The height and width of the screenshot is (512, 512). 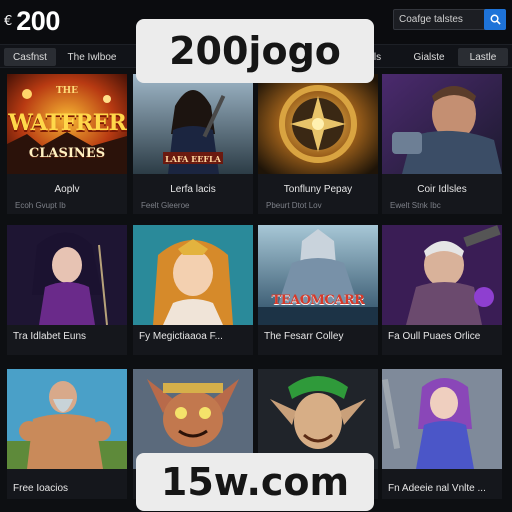 I want to click on tab-the-iwlboe: The Iwlboe, so click(x=92, y=57).